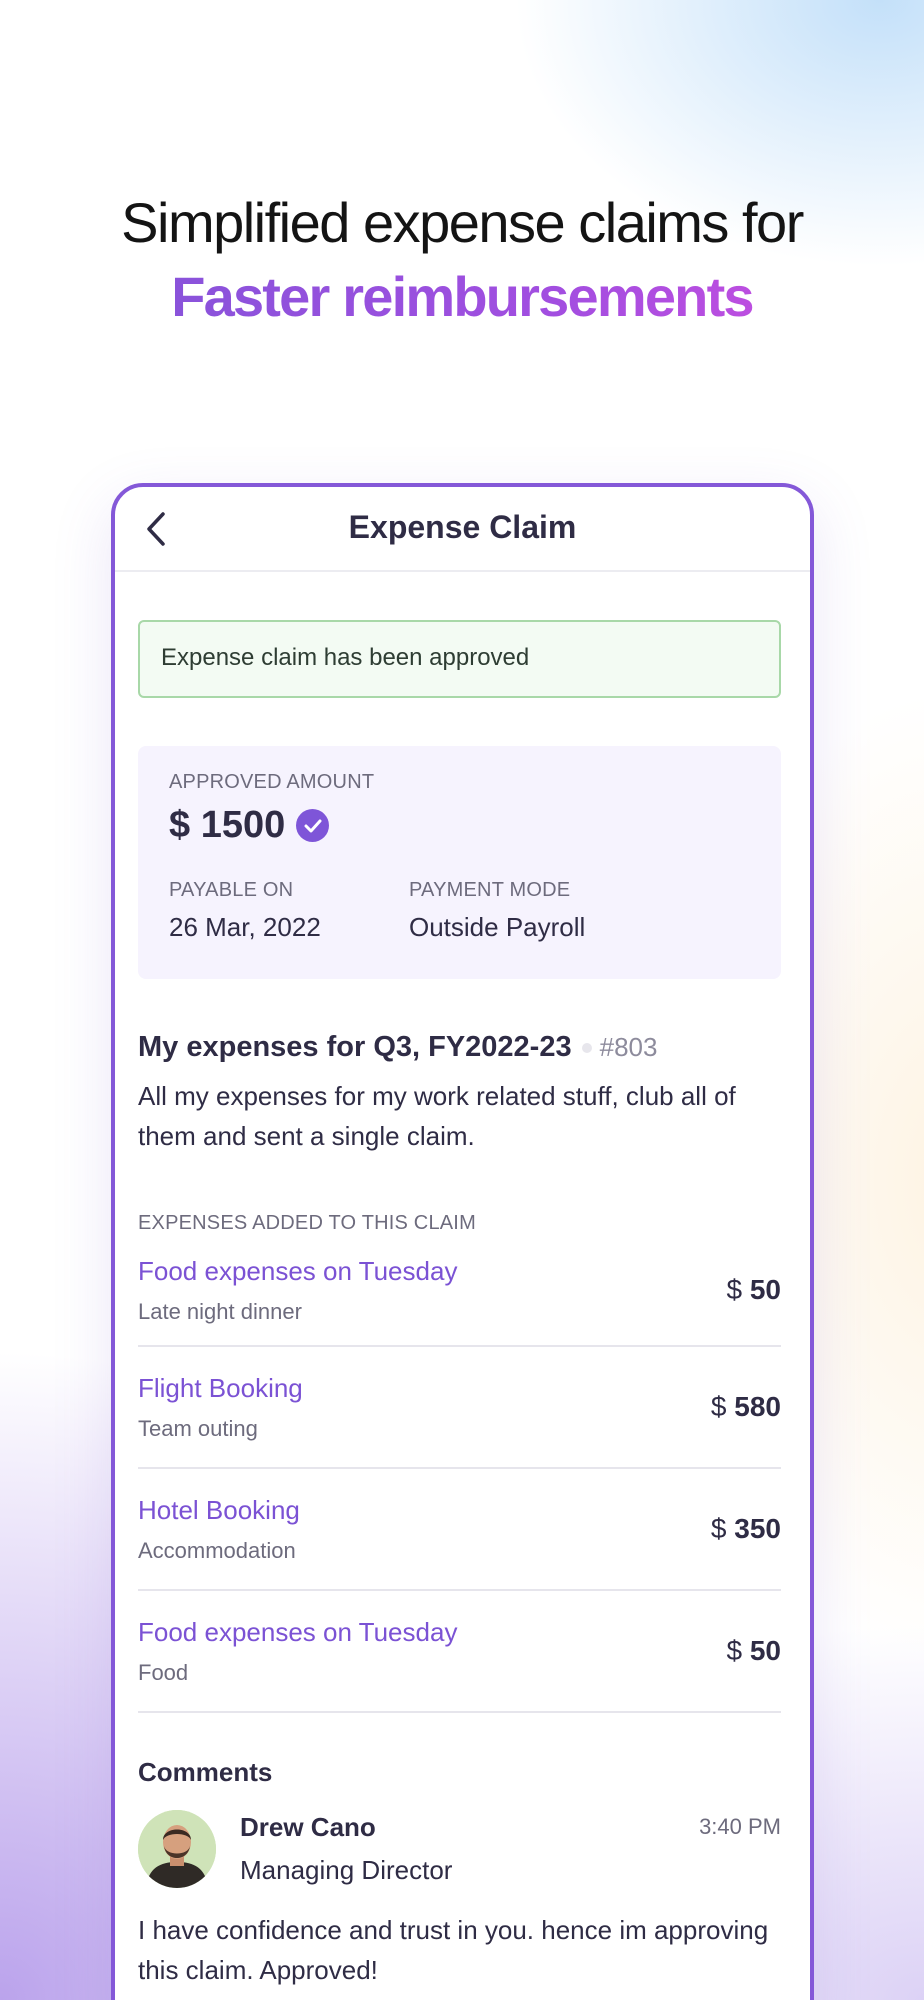 This screenshot has height=2000, width=924. I want to click on hero-subtitle: Faster reimbursements, so click(462, 297).